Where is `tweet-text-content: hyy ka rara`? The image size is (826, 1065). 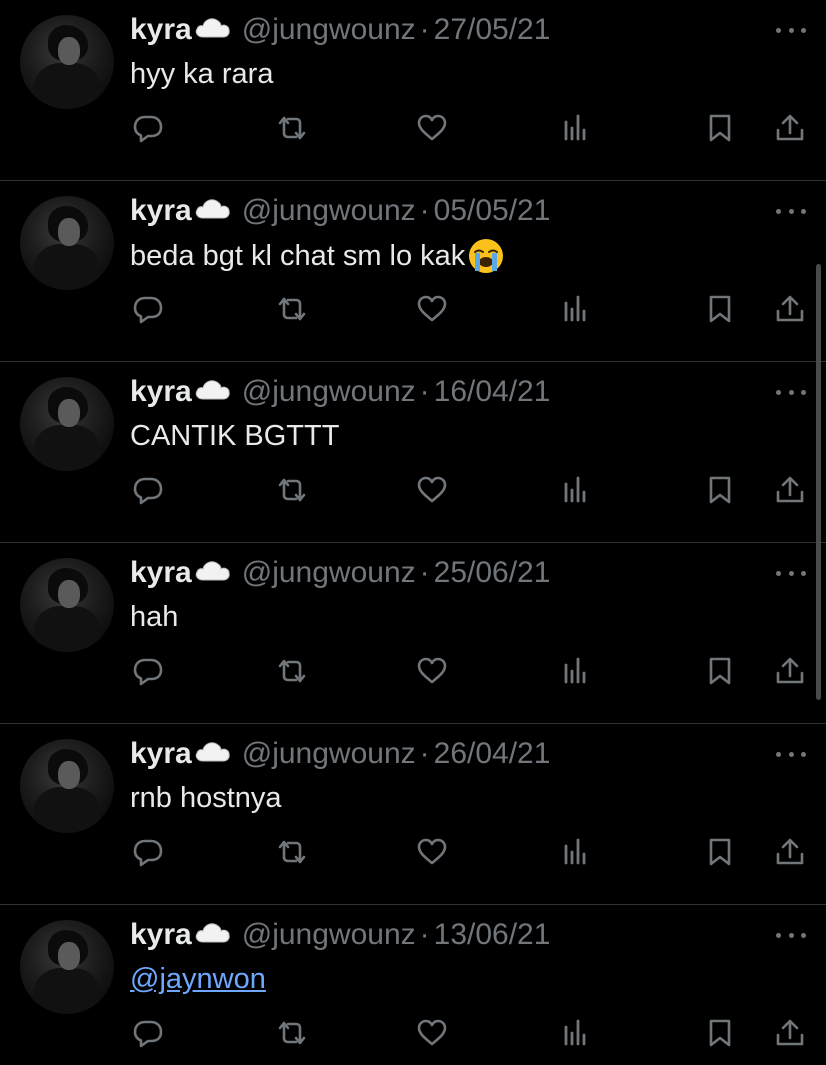 tweet-text-content: hyy ka rara is located at coordinates (202, 74).